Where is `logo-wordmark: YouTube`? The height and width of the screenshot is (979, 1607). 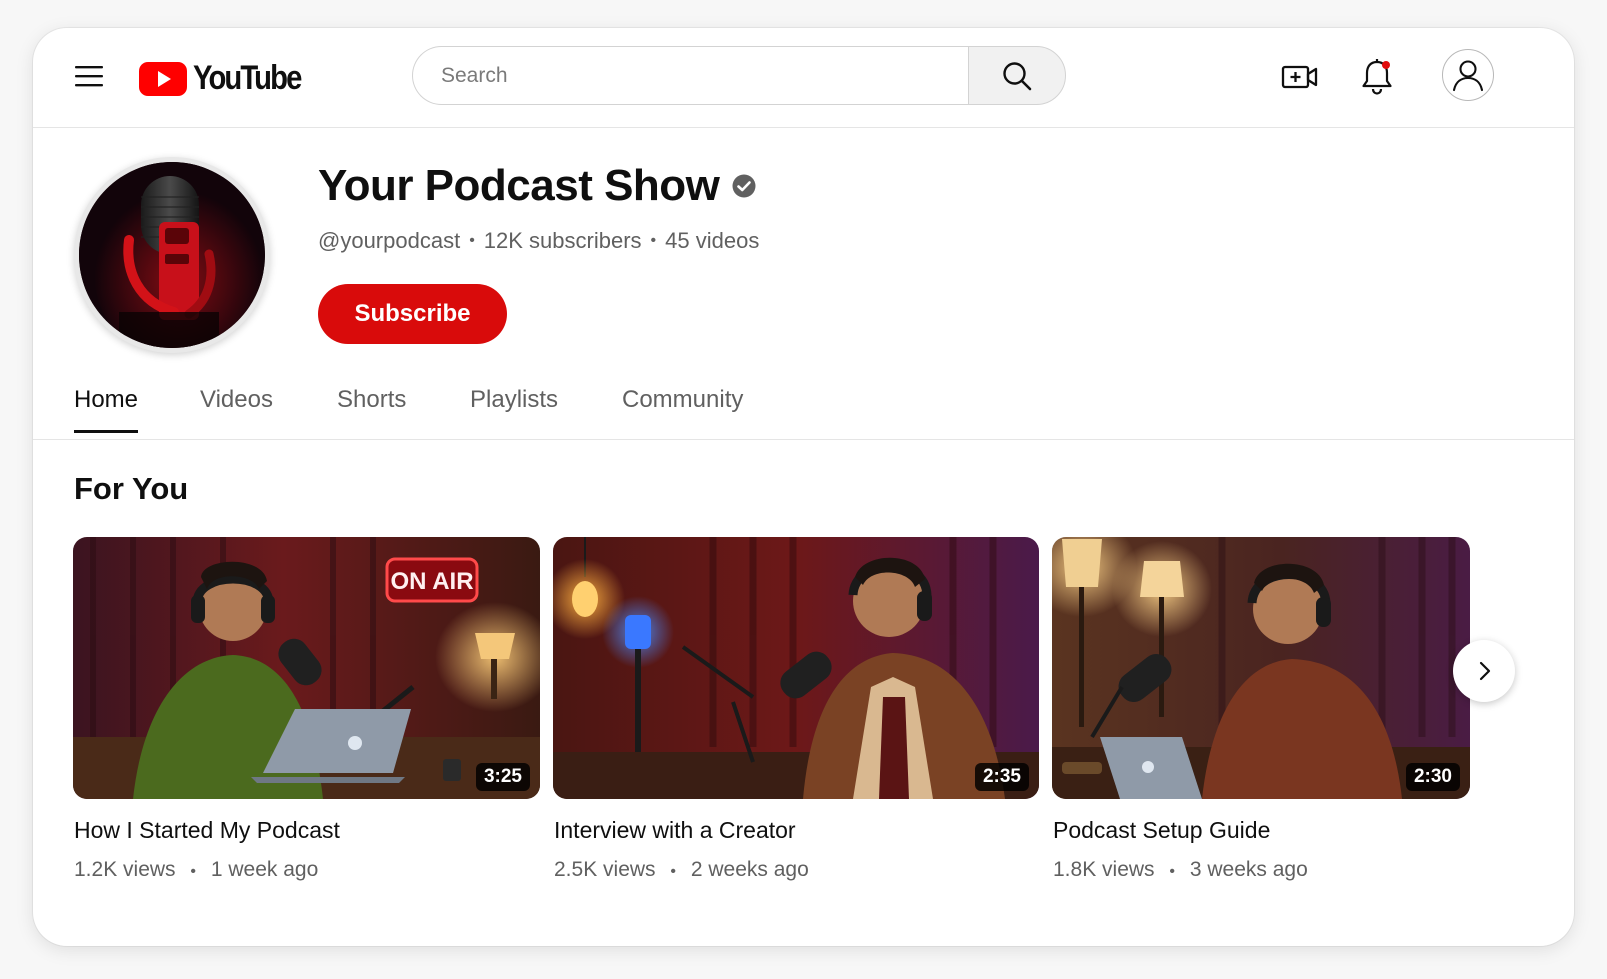 logo-wordmark: YouTube is located at coordinates (247, 78).